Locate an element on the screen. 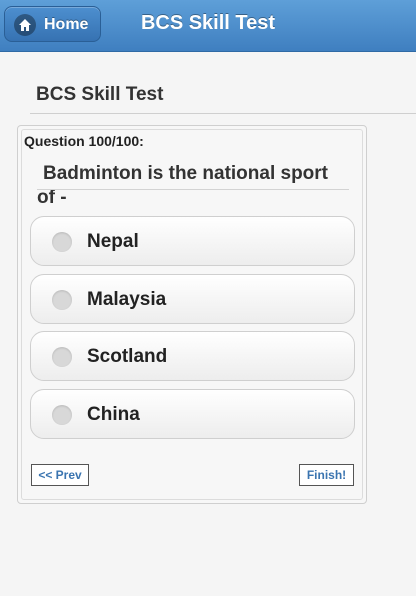 The width and height of the screenshot is (416, 596). header-title: BCS Skill Test is located at coordinates (208, 23).